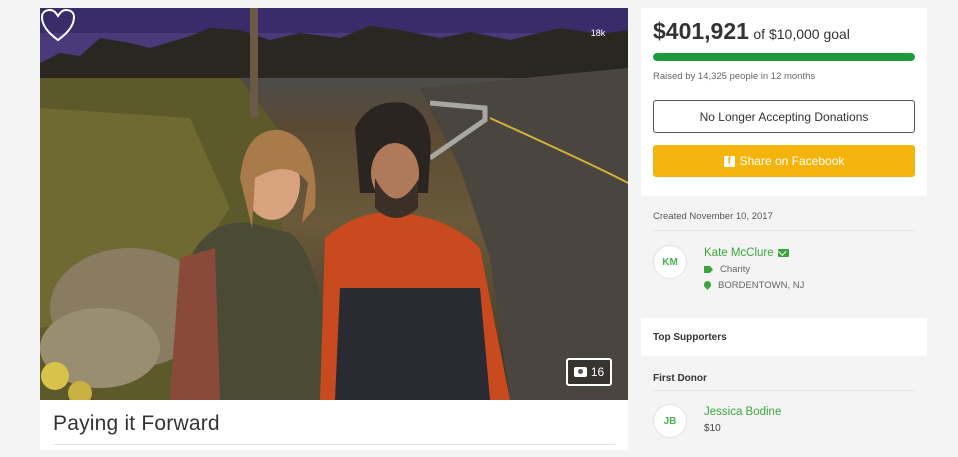 This screenshot has width=958, height=457. Describe the element at coordinates (712, 428) in the screenshot. I see `donor-amount: $10` at that location.